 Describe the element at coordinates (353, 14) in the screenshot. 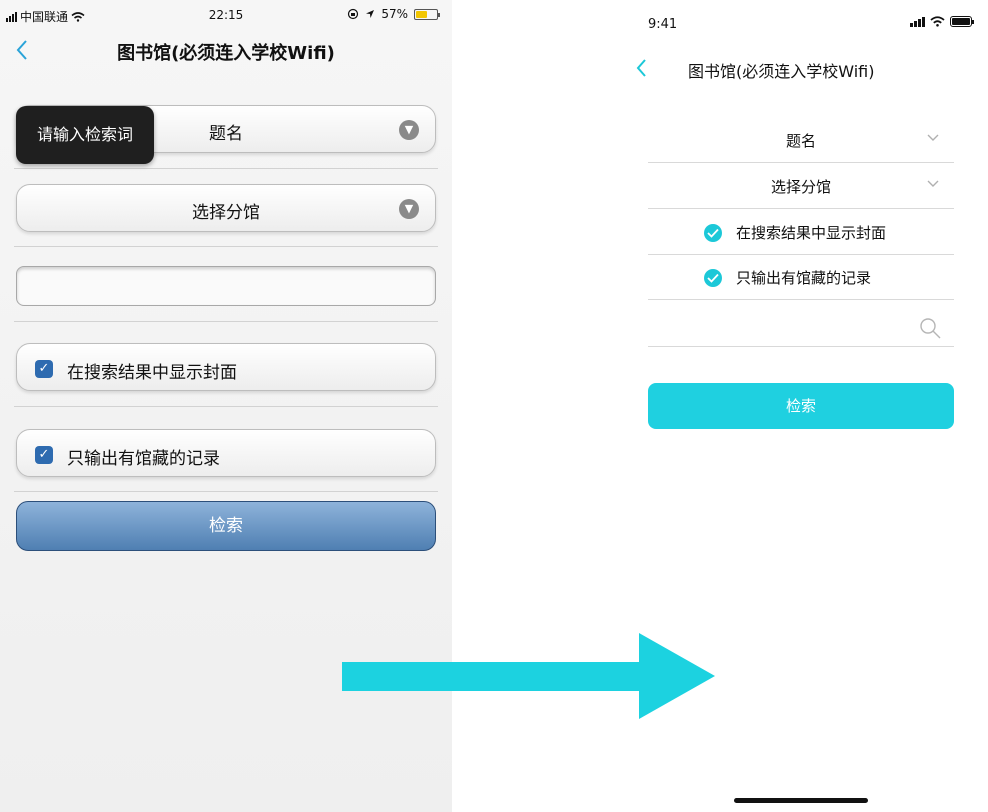

I see `lock-rotation-icon` at that location.